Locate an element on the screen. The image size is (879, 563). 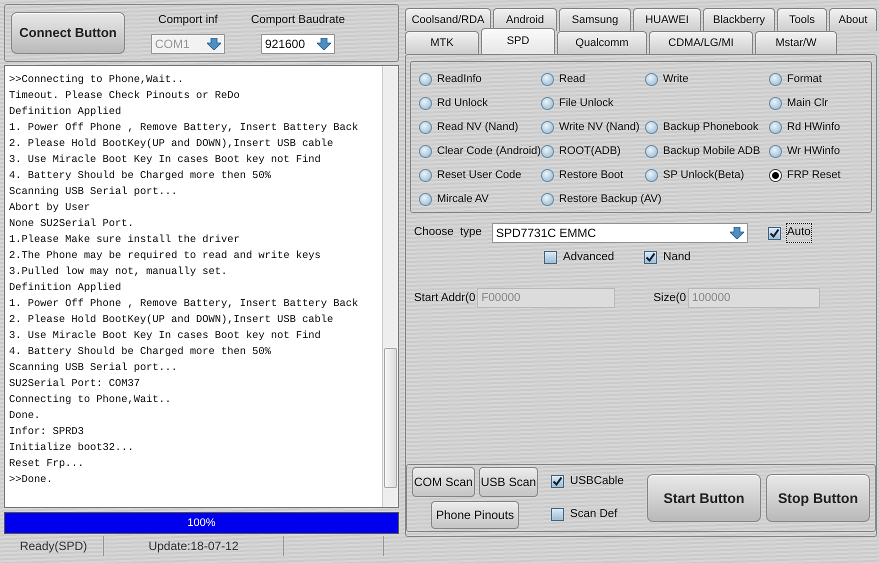
checkbox: USBCable is located at coordinates (587, 481).